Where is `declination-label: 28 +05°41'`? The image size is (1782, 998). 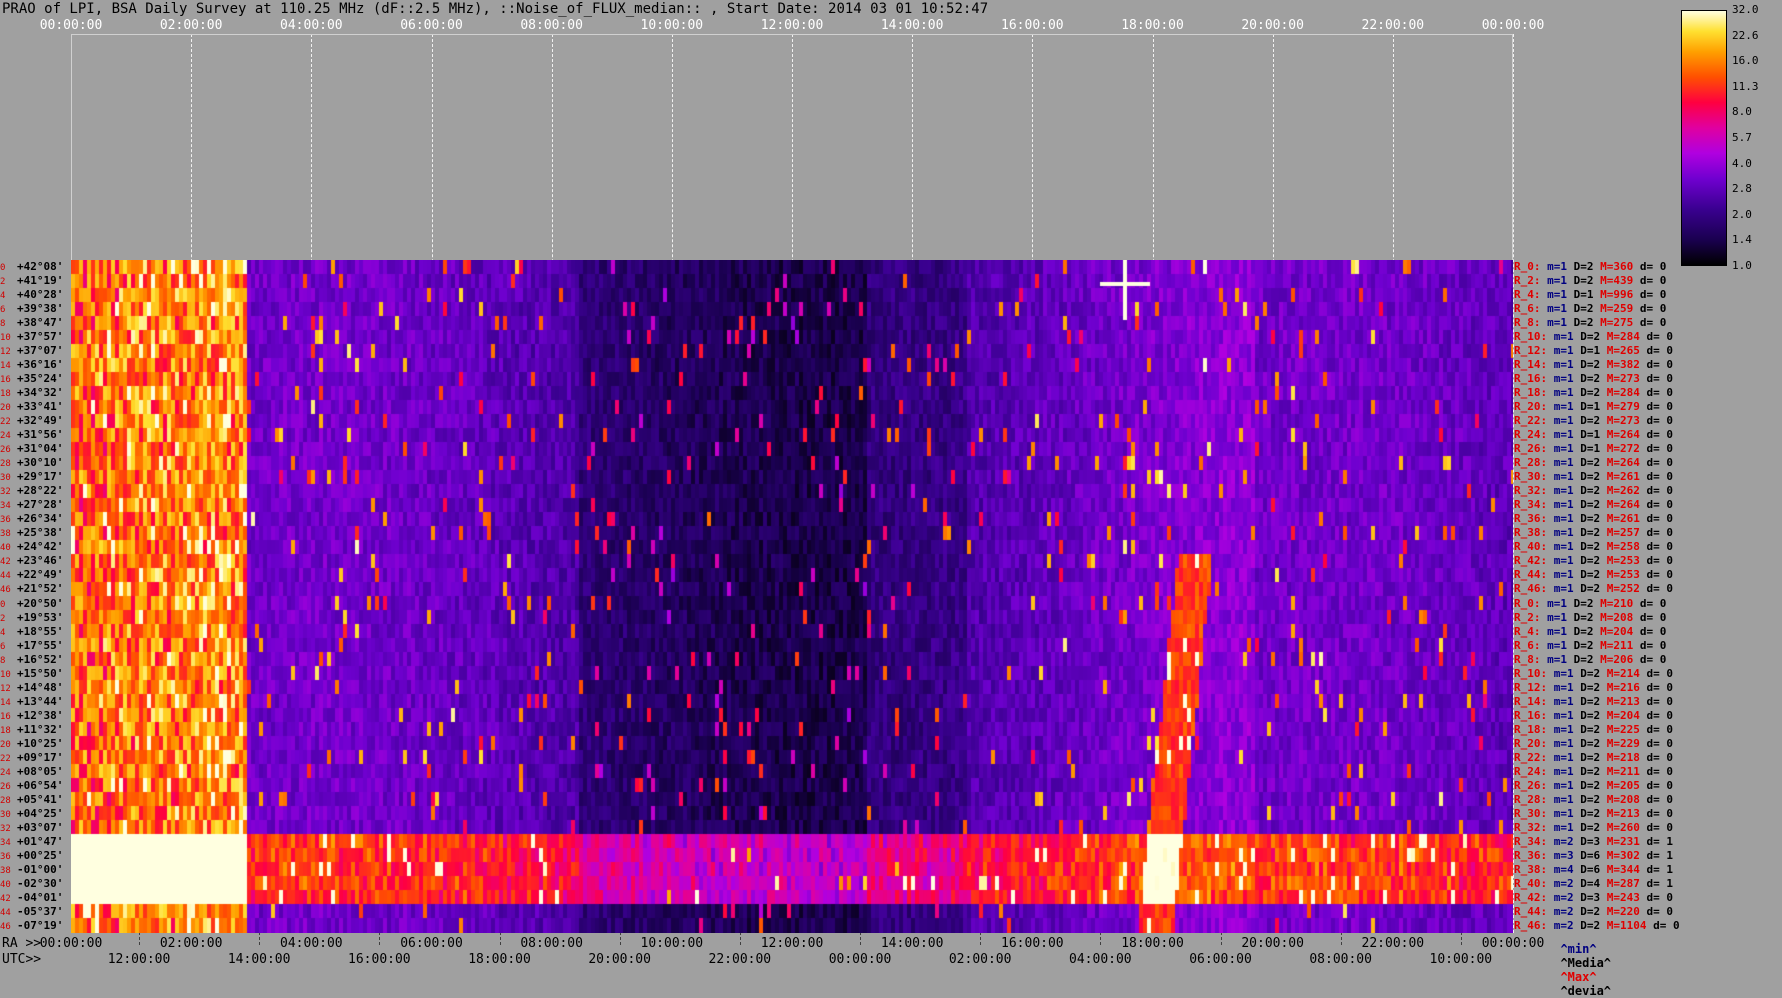
declination-label: 28 +05°41' is located at coordinates (35, 800).